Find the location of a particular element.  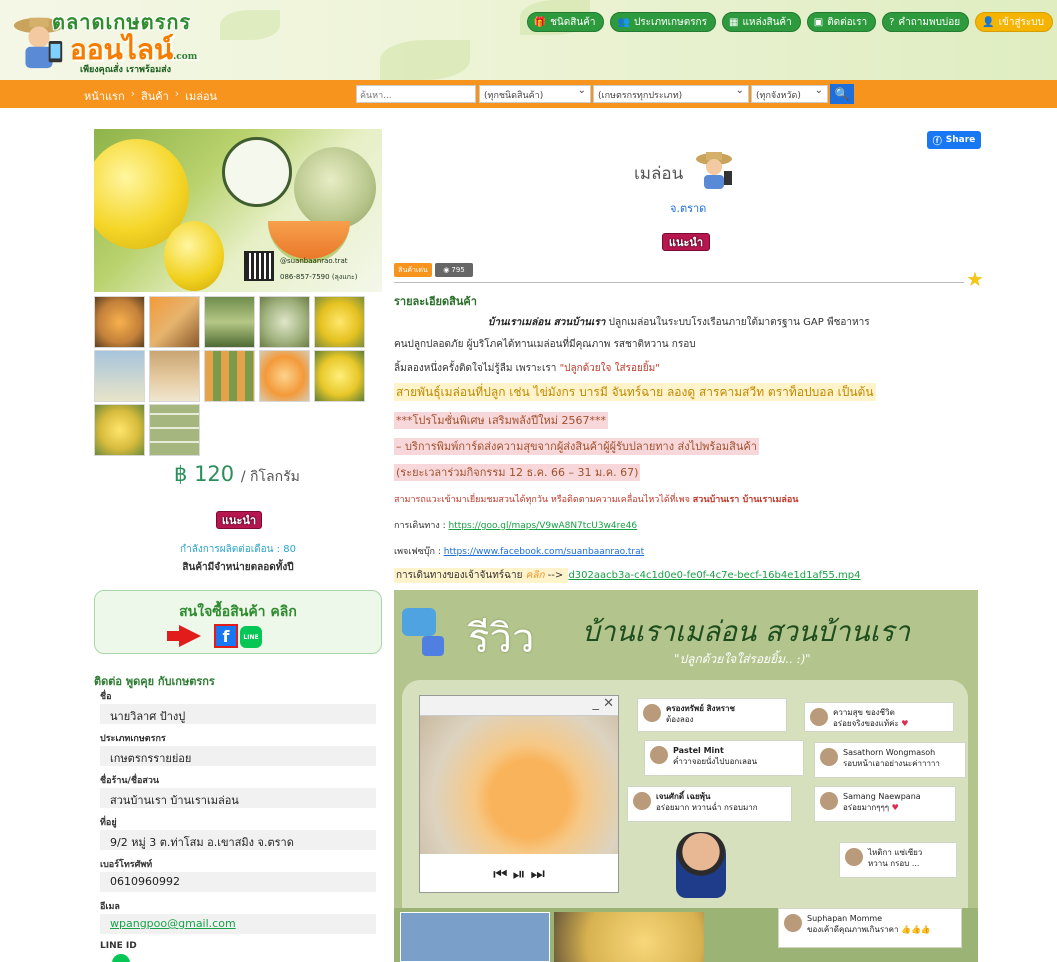

review-comment: ความสุข ของชีวิต อร่อยจริงของแท้ค่ะ ♥ is located at coordinates (879, 717).